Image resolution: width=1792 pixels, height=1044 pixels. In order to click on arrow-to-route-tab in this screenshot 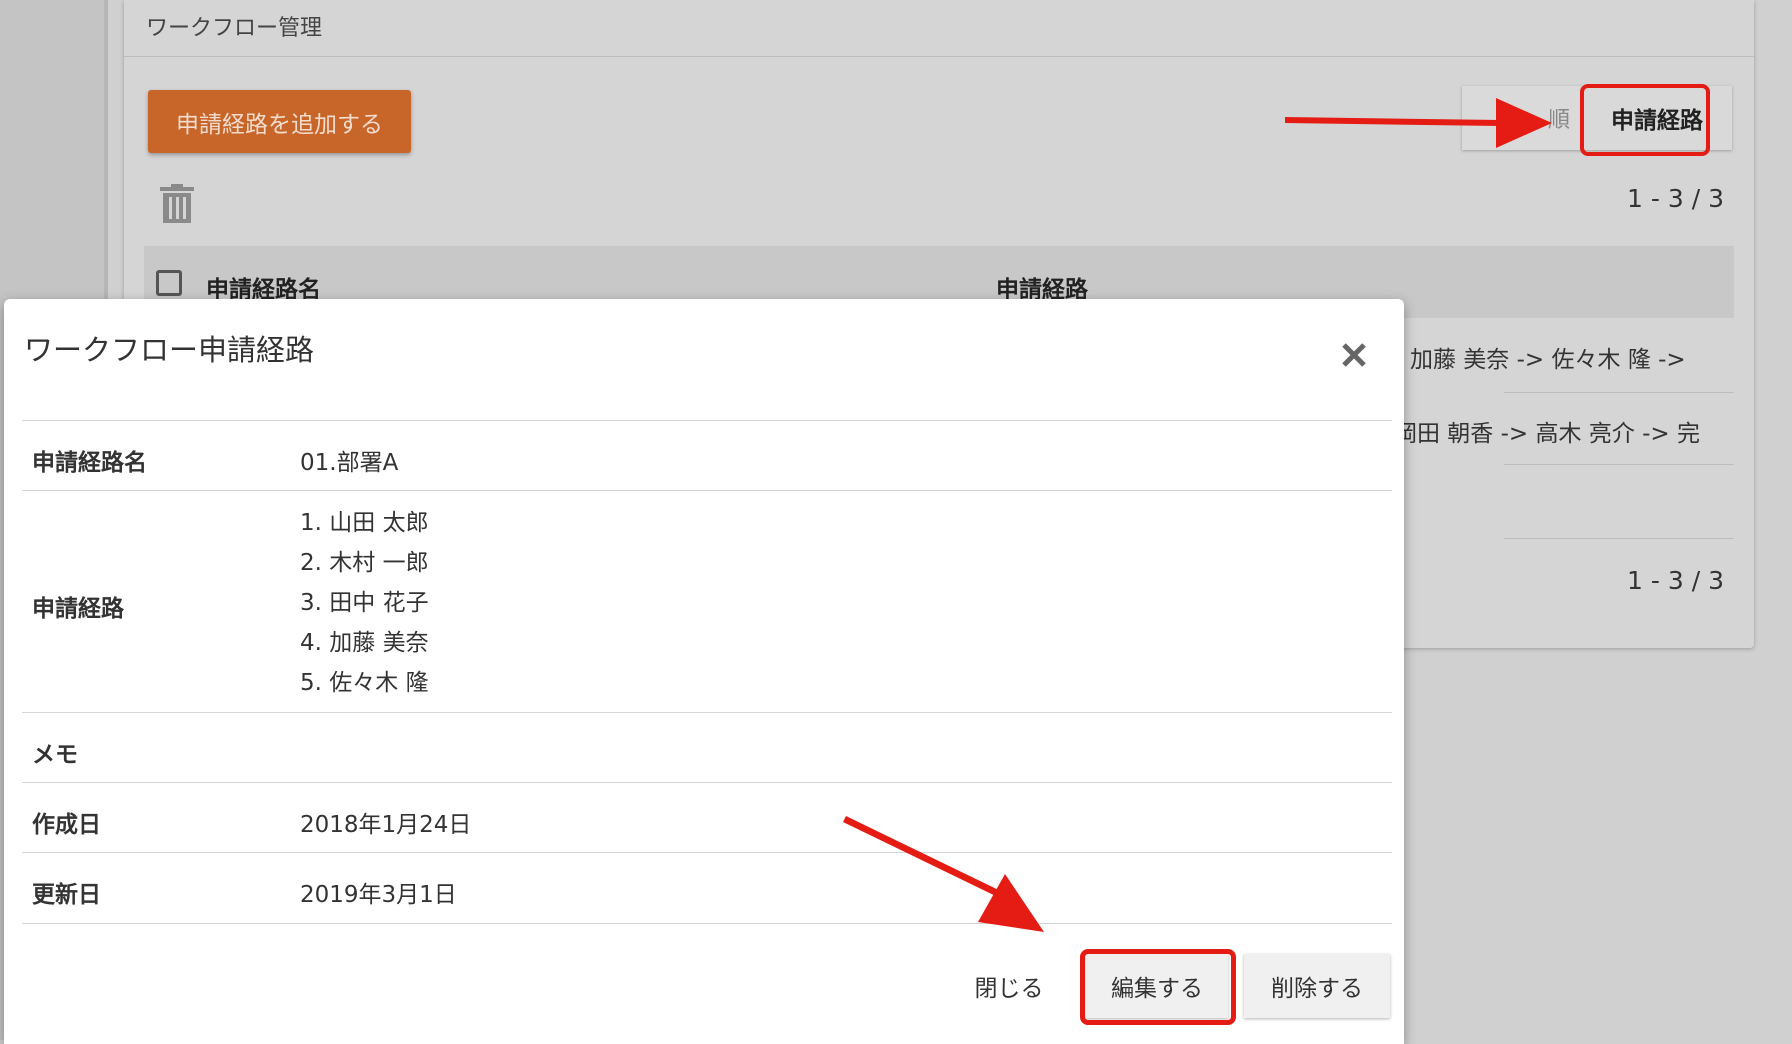, I will do `click(1418, 123)`.